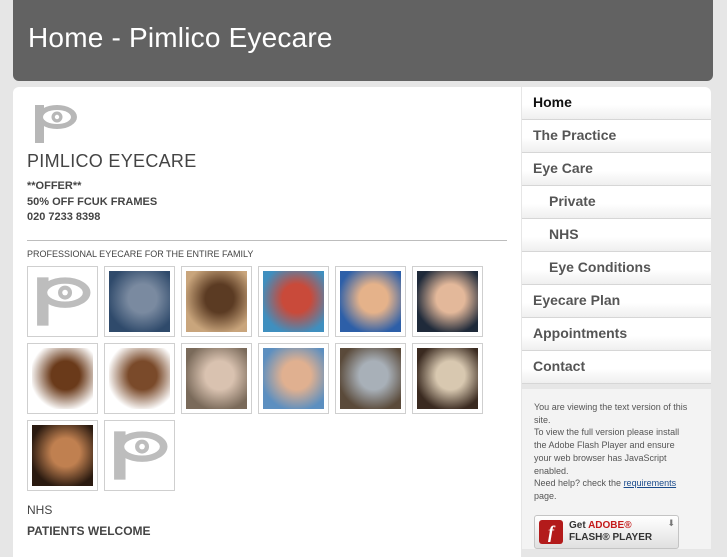 The height and width of the screenshot is (557, 727). I want to click on nav-item-eyecare-plan: Eyecare Plan, so click(616, 301).